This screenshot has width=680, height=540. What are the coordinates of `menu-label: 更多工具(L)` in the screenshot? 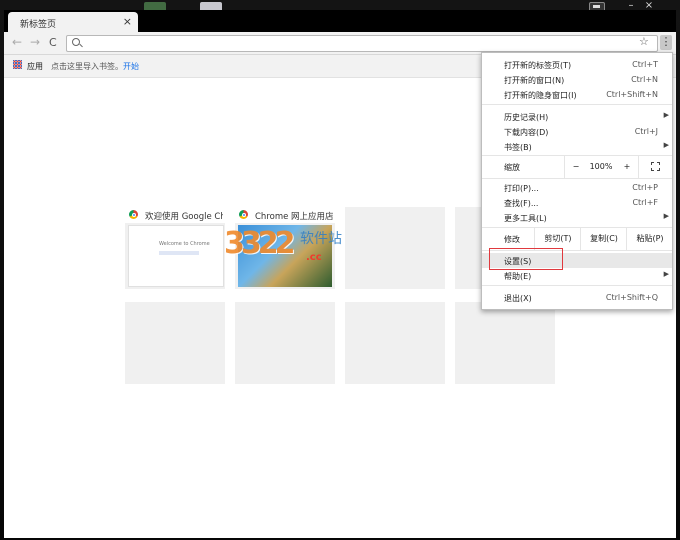 It's located at (525, 218).